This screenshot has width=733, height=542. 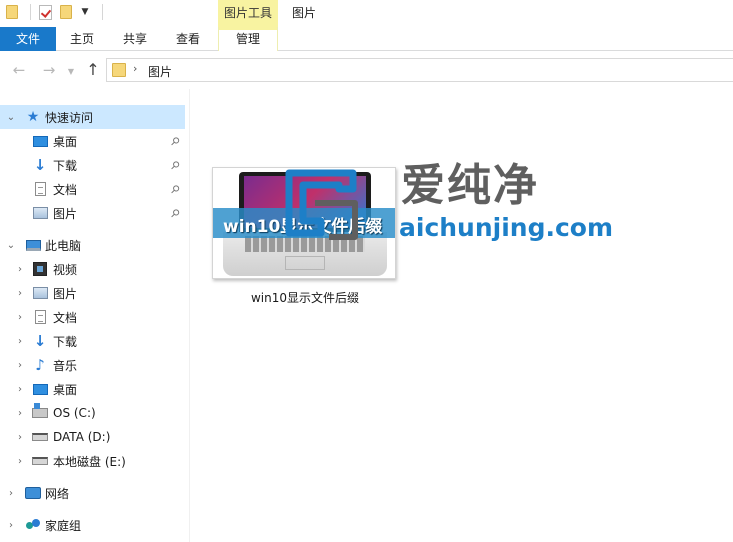 I want to click on sidebar-item-label: 音乐, so click(x=65, y=365).